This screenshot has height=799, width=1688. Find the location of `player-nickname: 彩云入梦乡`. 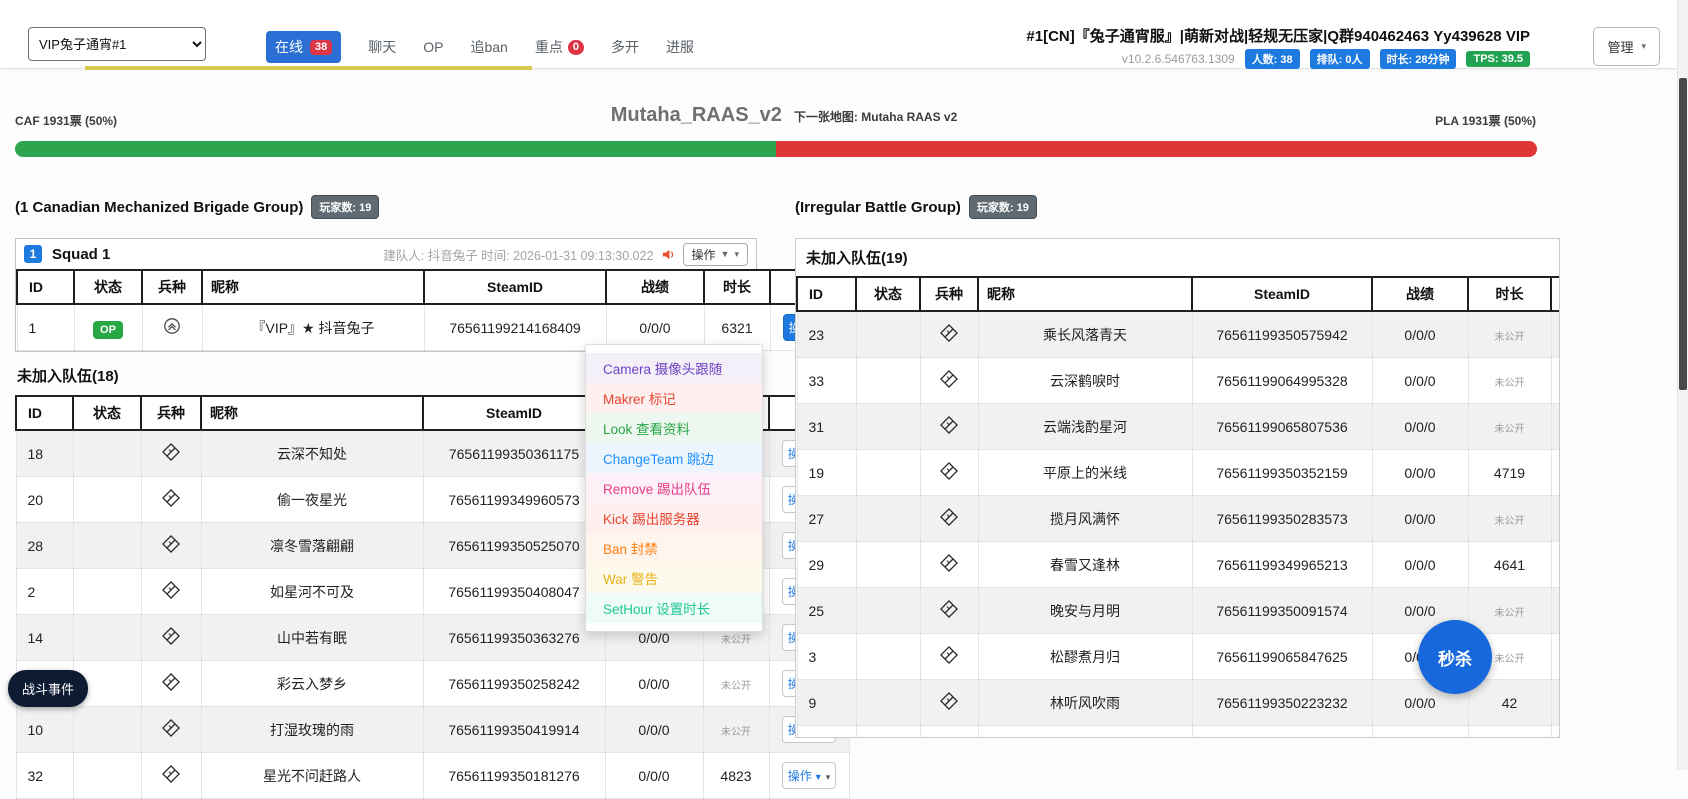

player-nickname: 彩云入梦乡 is located at coordinates (312, 683).